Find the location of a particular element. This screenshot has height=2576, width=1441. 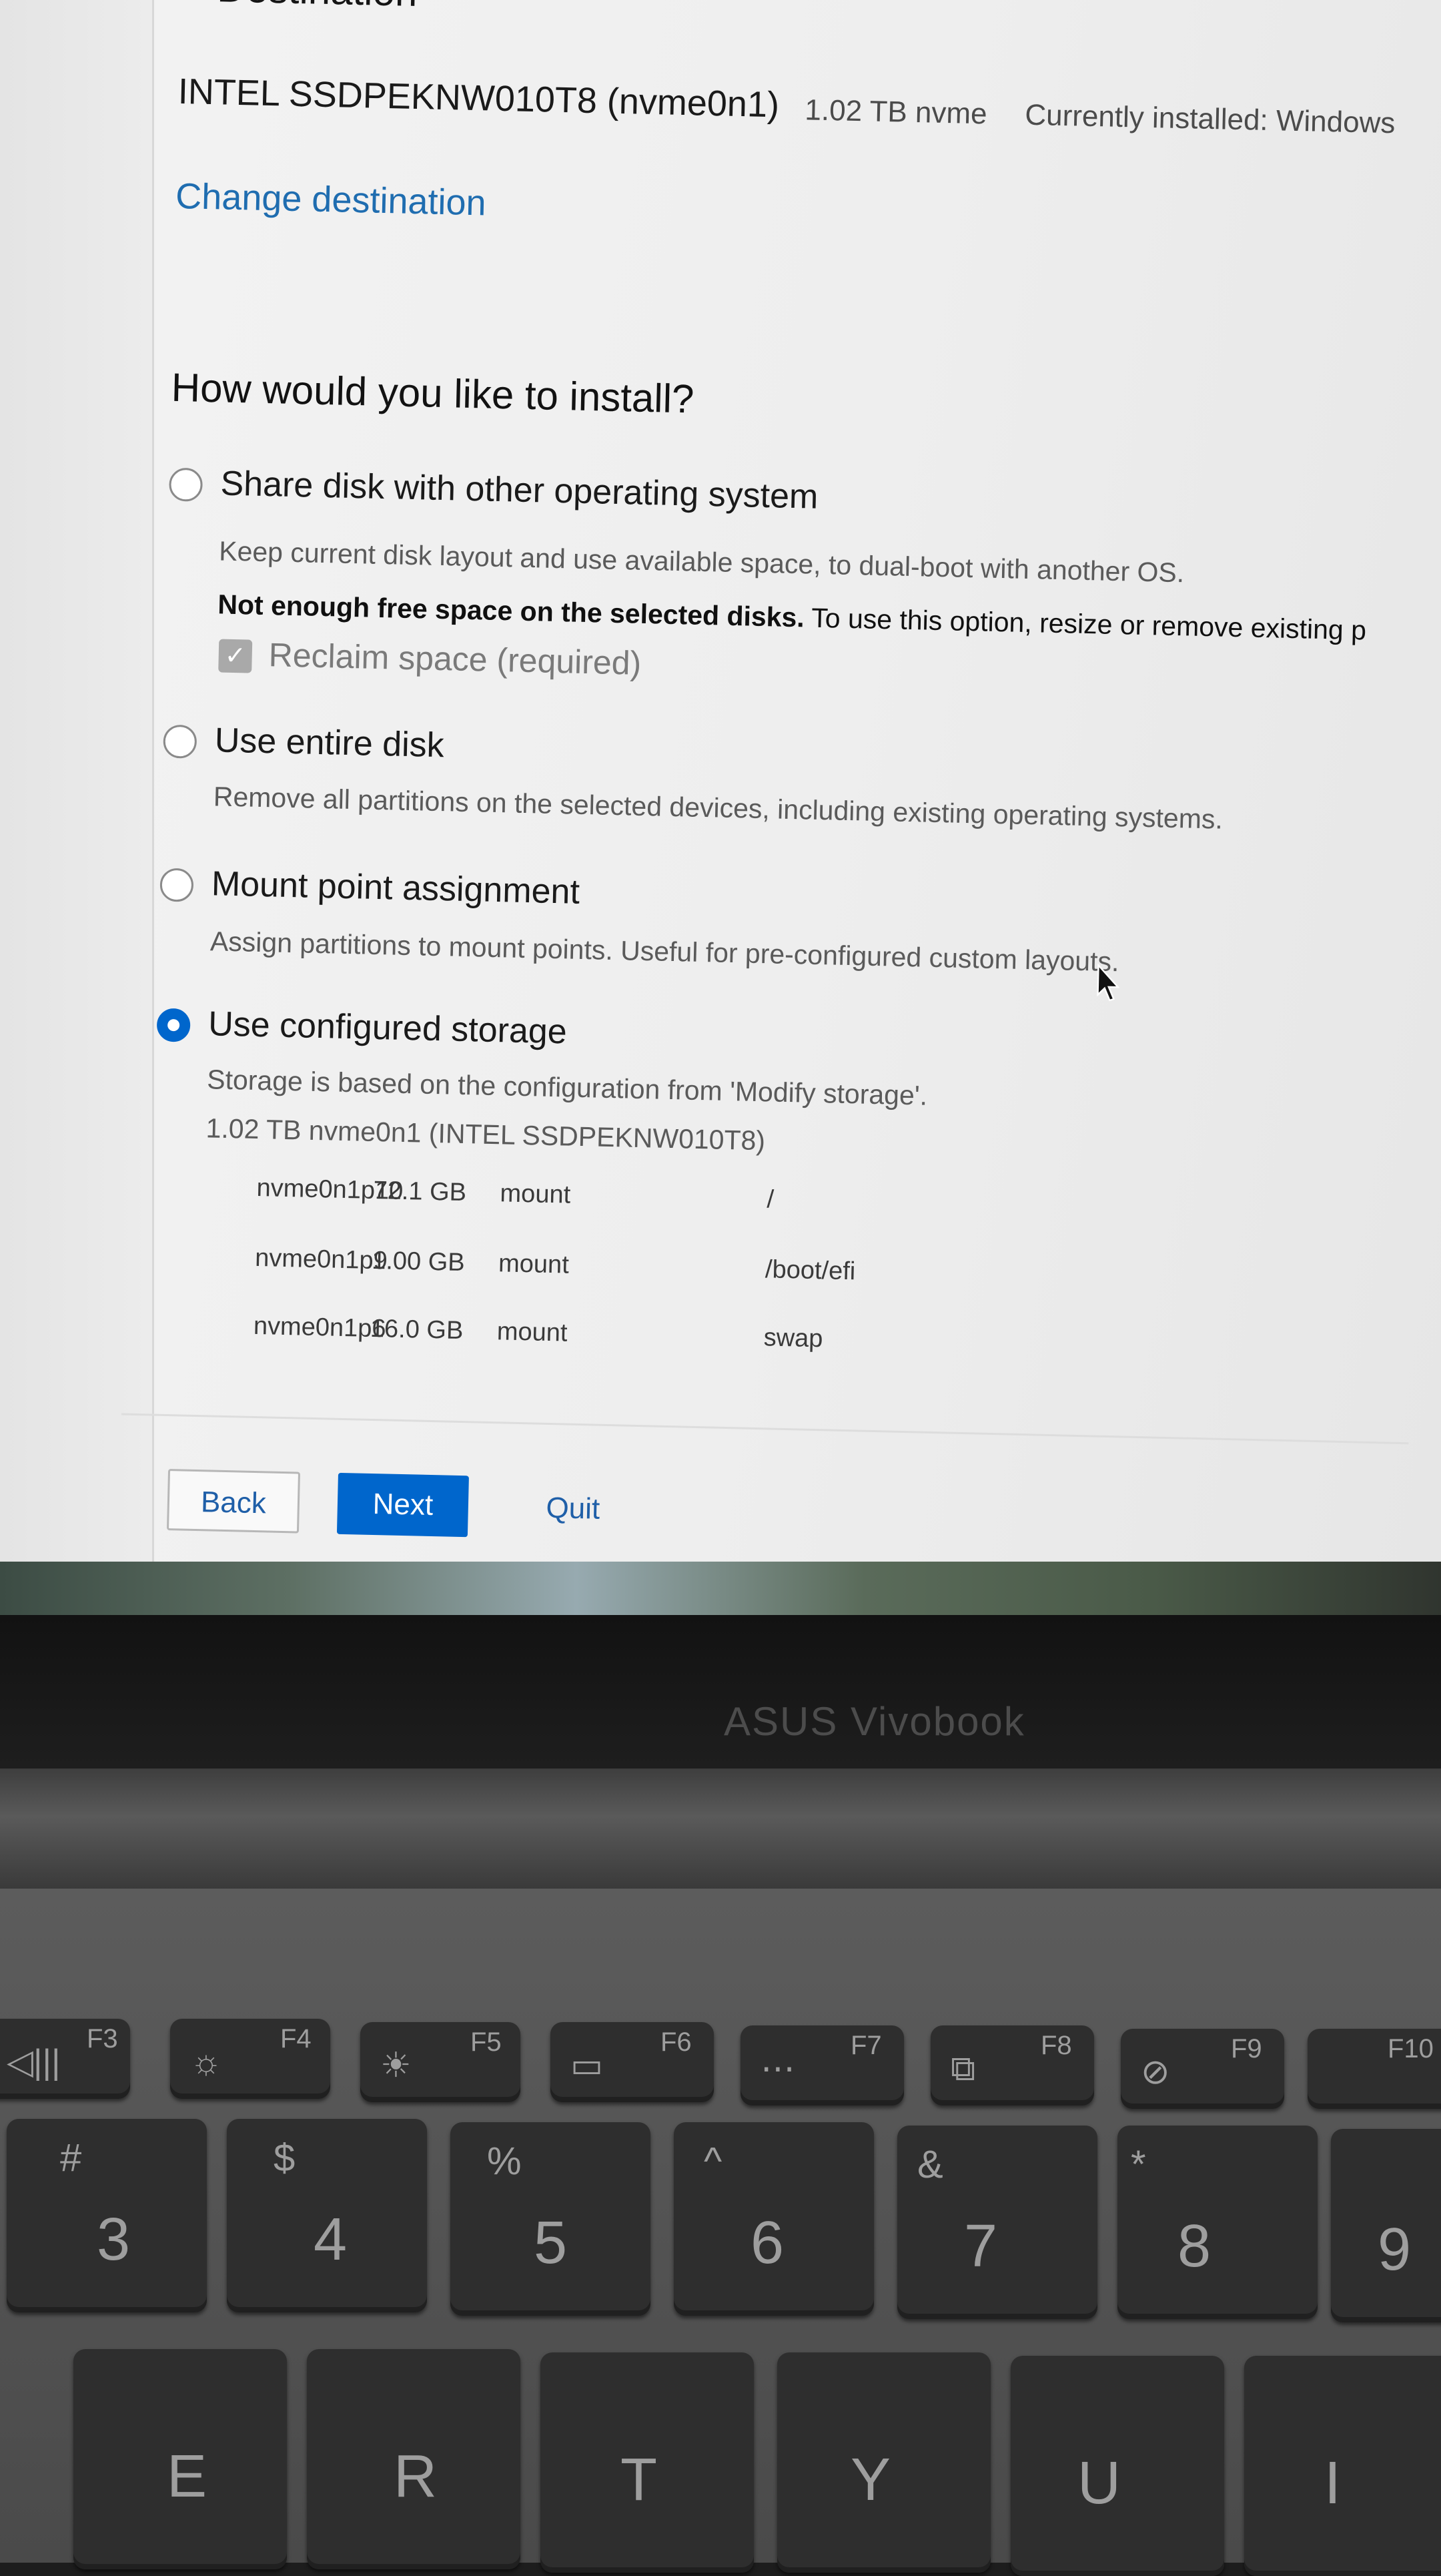

option-entire-disk-label: Use entire disk is located at coordinates (329, 742).